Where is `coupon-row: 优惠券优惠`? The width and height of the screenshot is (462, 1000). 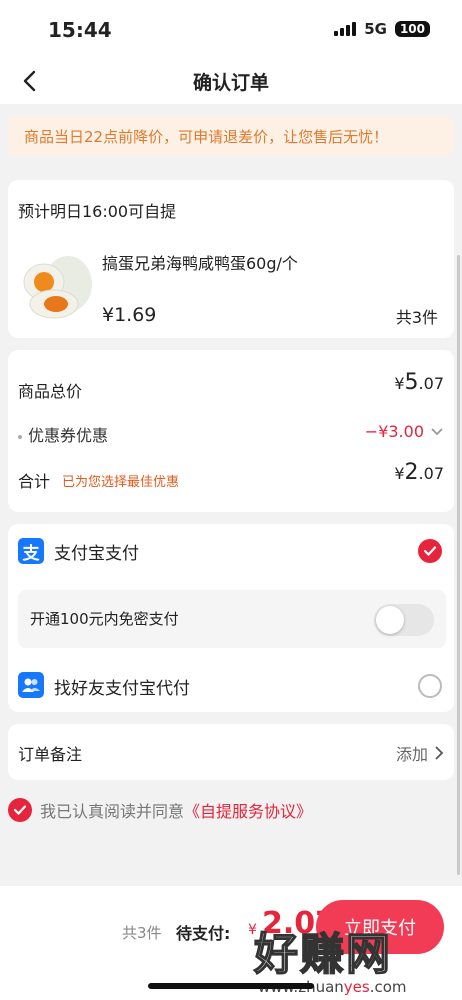 coupon-row: 优惠券优惠 is located at coordinates (63, 434).